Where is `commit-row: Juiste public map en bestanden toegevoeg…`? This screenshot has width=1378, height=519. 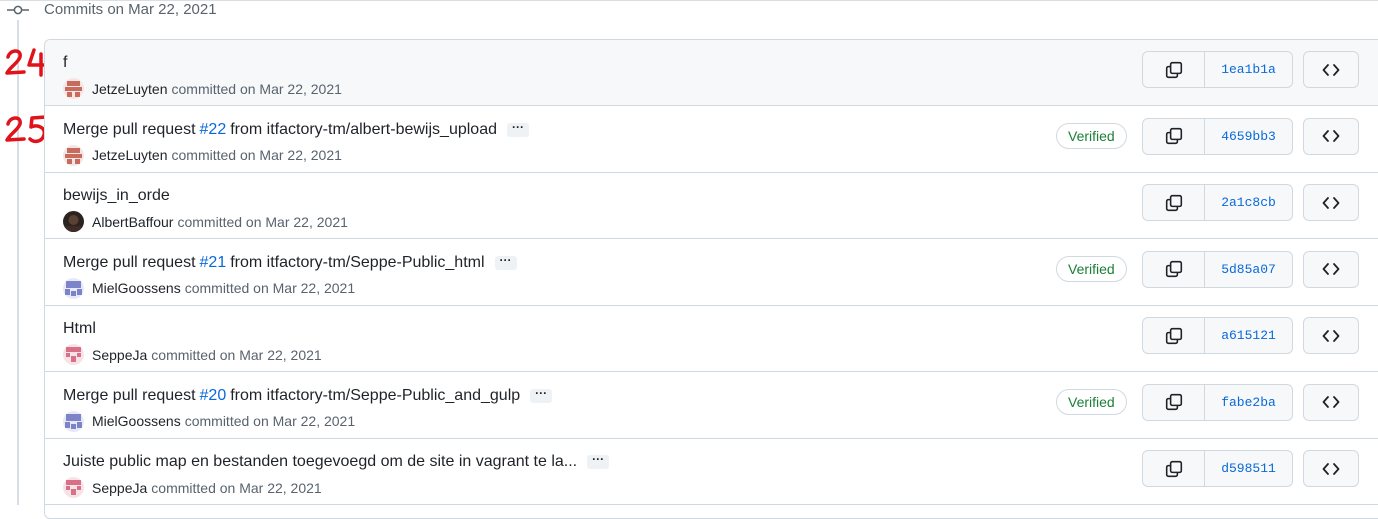 commit-row: Juiste public map en bestanden toegevoeg… is located at coordinates (711, 472).